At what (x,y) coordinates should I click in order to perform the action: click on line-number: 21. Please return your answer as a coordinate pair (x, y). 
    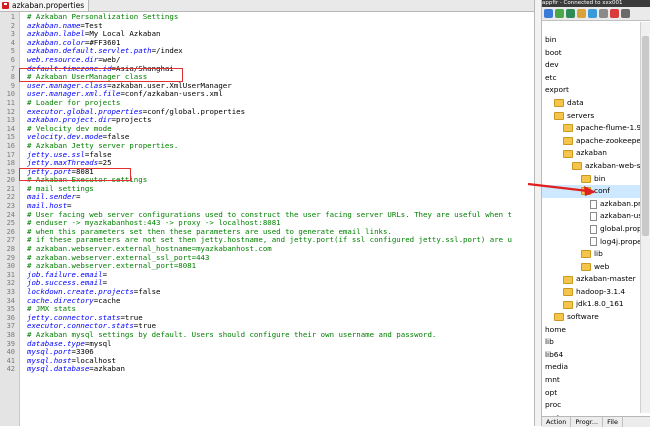
    Looking at the image, I should click on (10, 188).